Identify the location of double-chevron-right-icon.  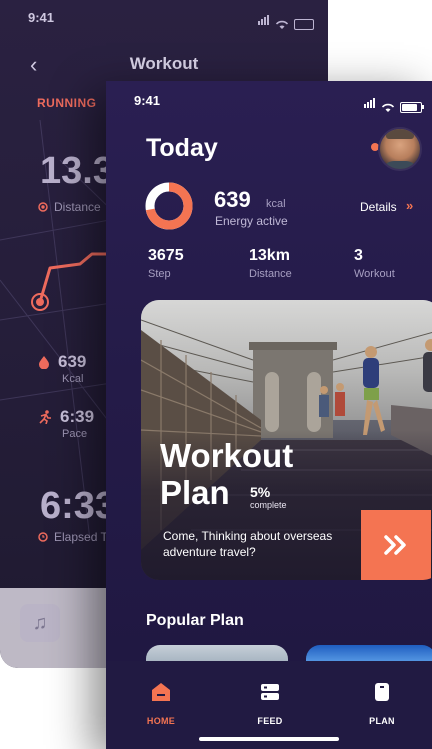
(395, 545).